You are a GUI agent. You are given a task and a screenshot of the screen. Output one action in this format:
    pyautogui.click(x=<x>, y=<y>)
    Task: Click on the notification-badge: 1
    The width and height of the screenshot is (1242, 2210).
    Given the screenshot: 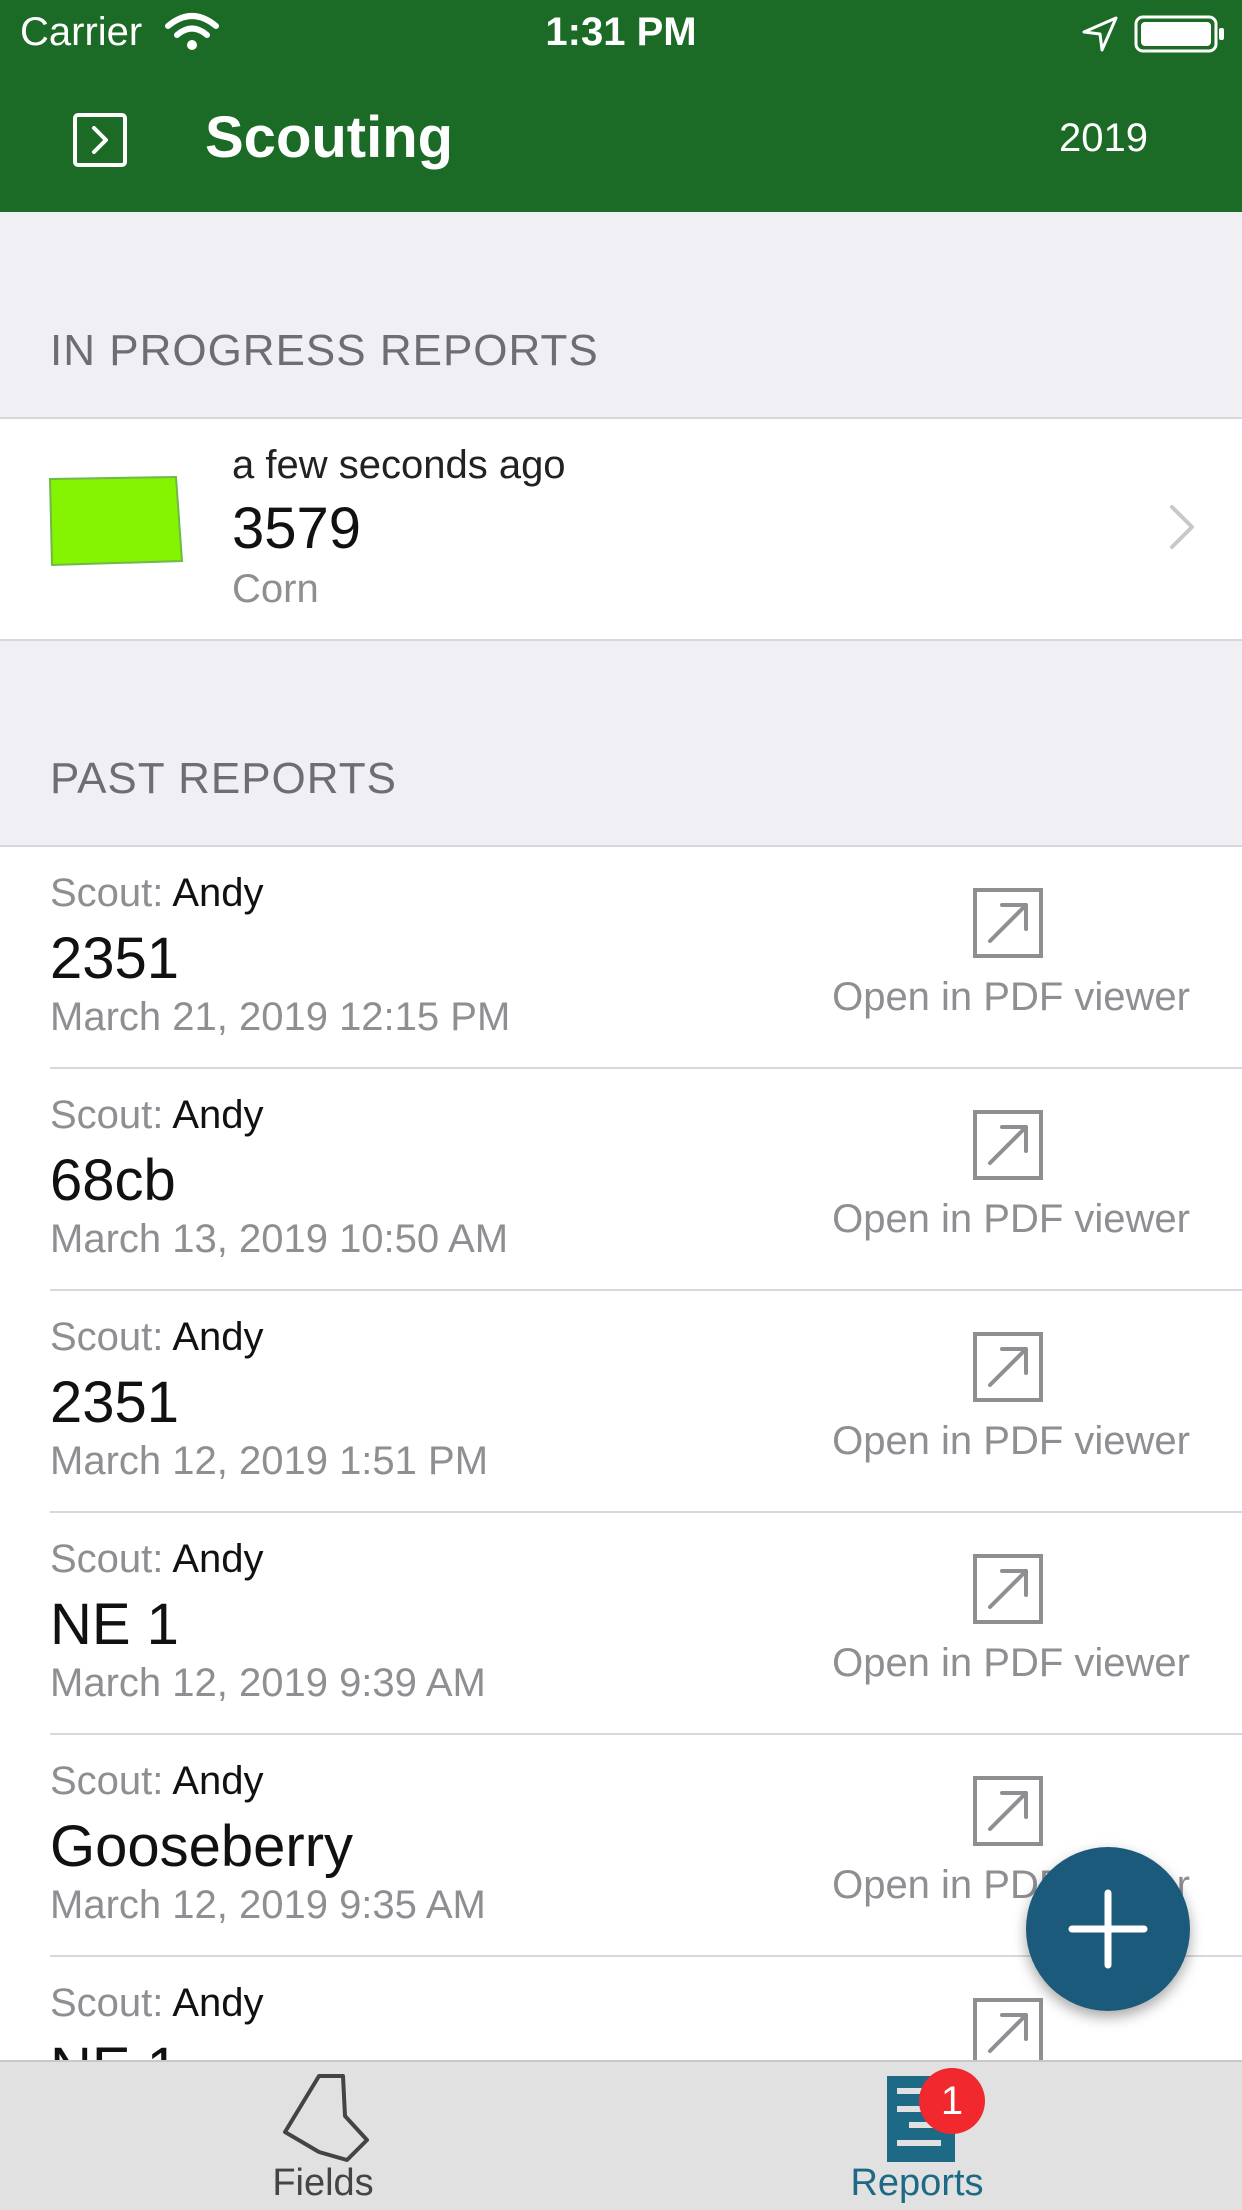 What is the action you would take?
    pyautogui.click(x=952, y=2101)
    